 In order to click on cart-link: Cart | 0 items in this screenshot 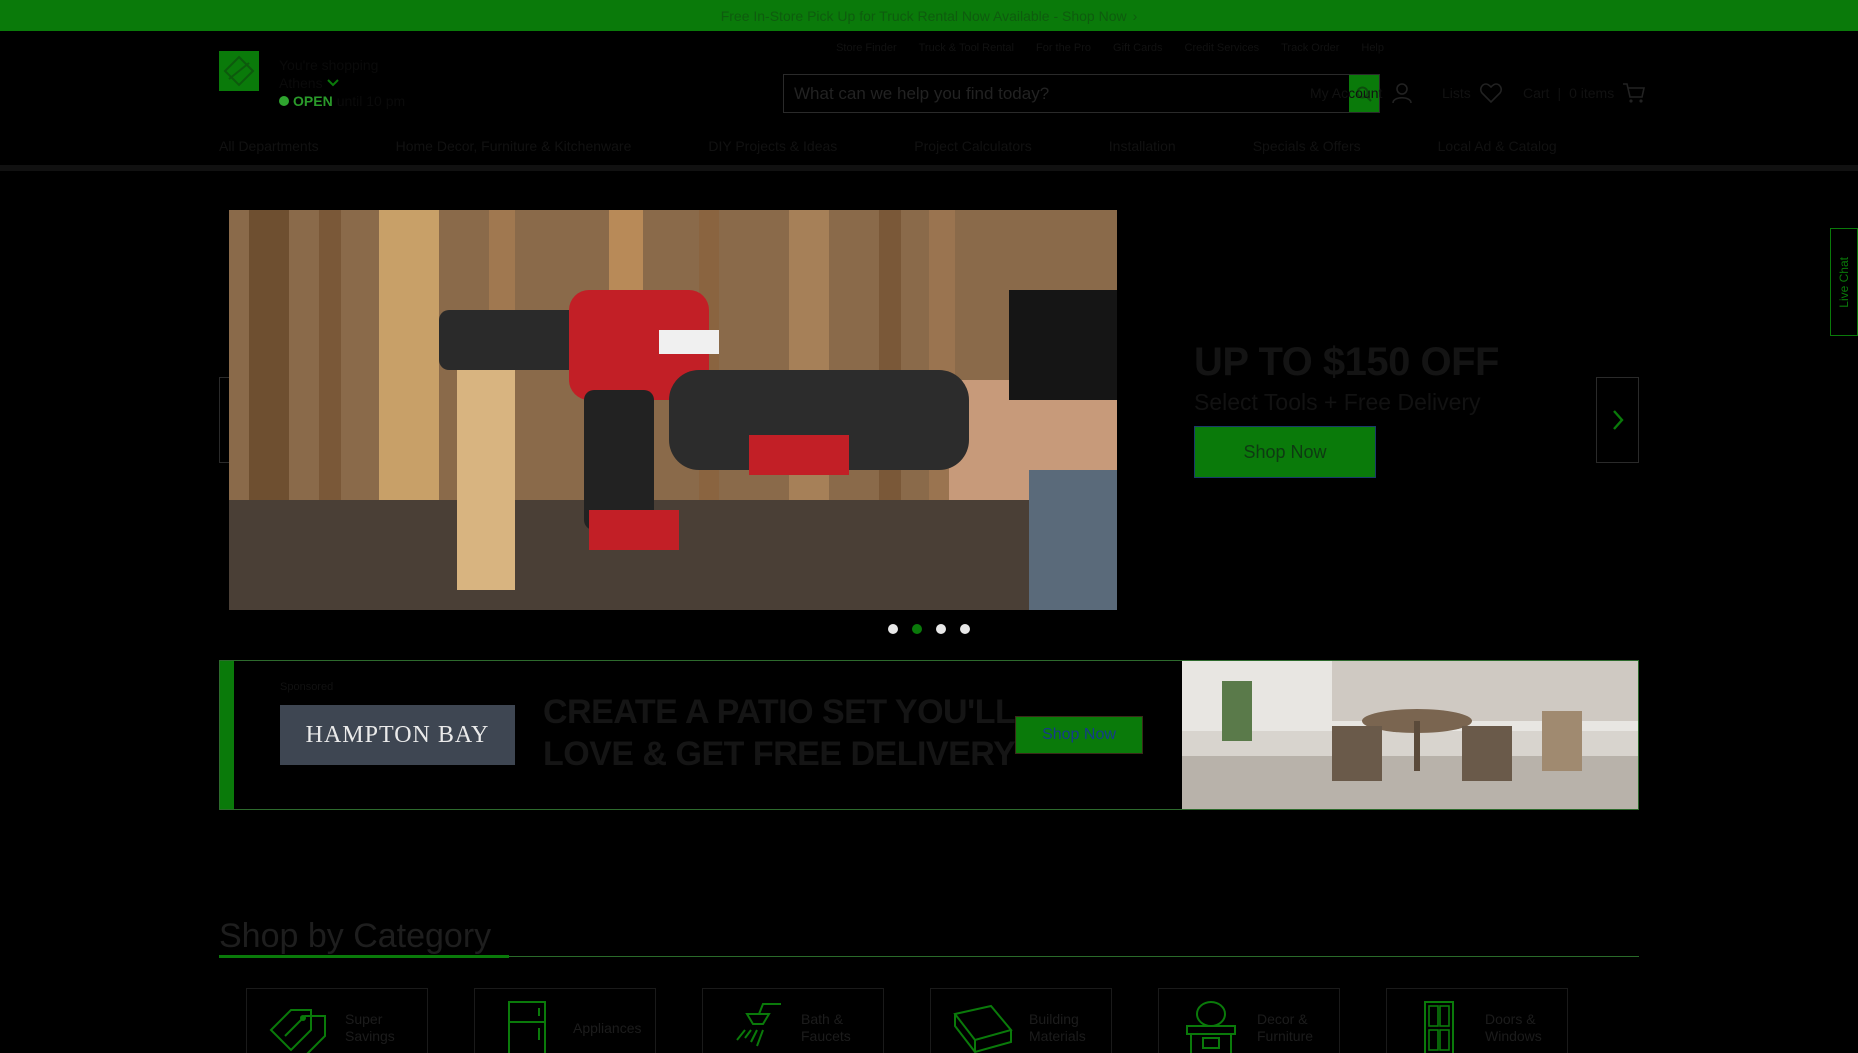, I will do `click(1584, 93)`.